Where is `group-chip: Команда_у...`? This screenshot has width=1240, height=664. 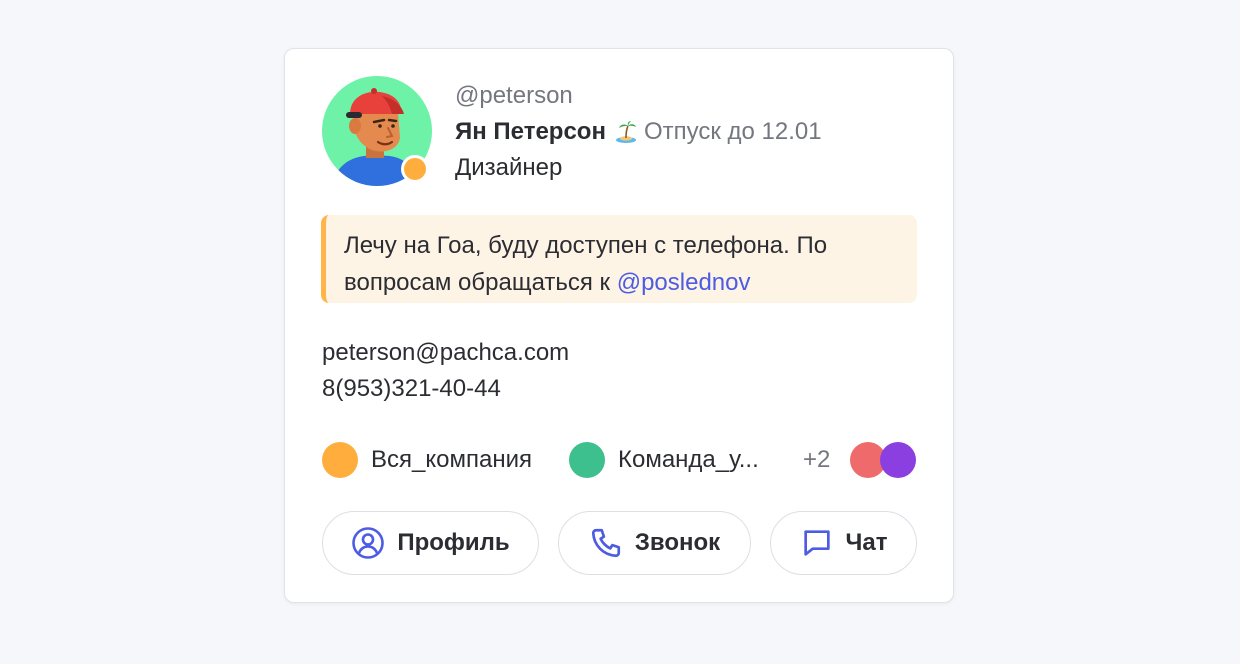 group-chip: Команда_у... is located at coordinates (664, 460).